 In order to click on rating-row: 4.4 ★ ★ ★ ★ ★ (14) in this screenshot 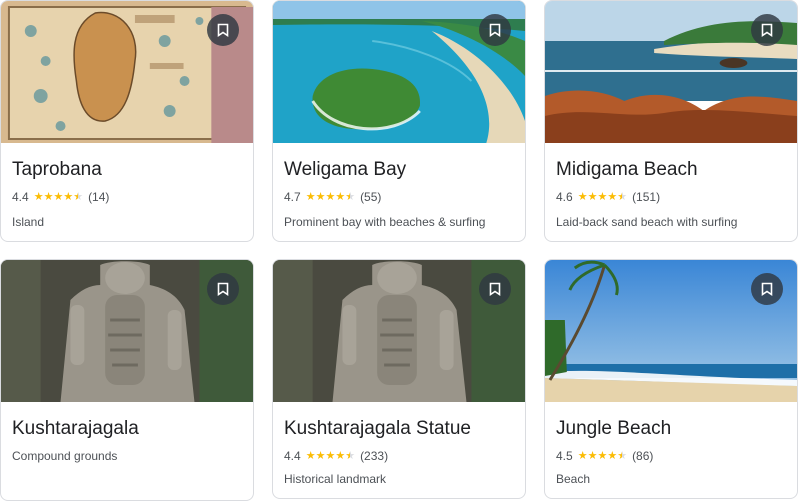, I will do `click(60, 197)`.